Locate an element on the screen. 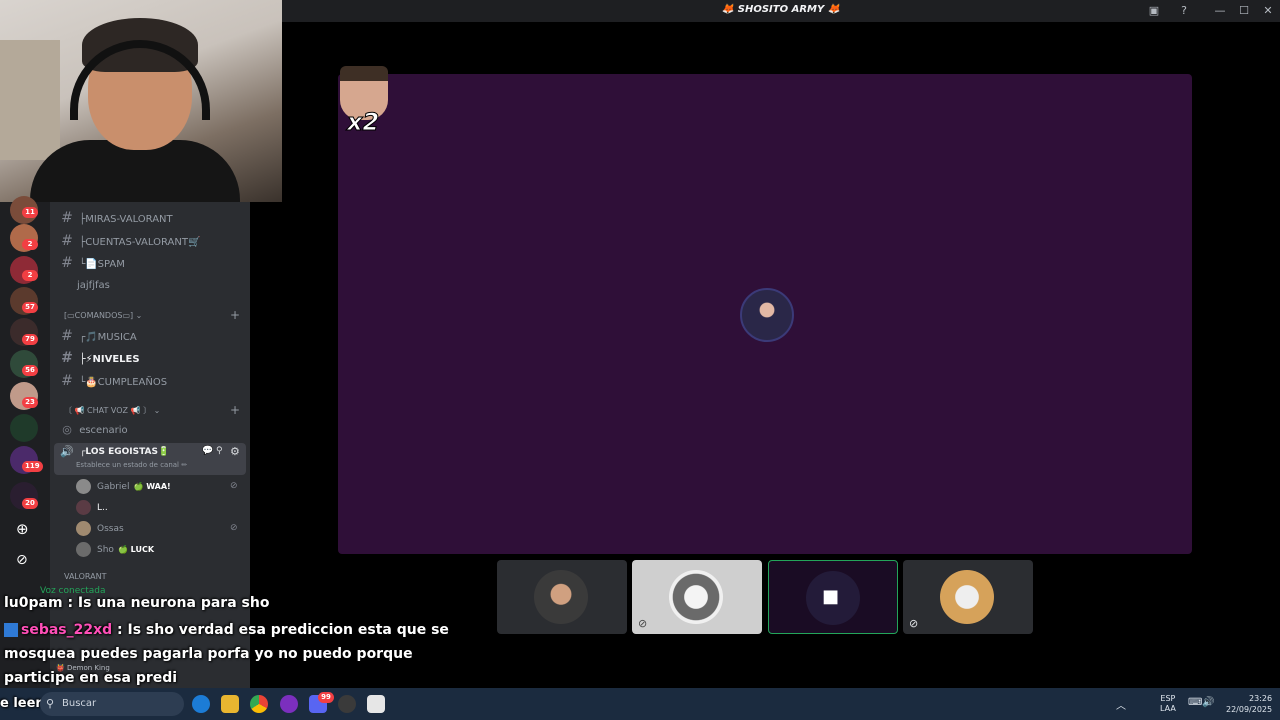 The image size is (1280, 720). chat-icon: 💬 is located at coordinates (207, 451).